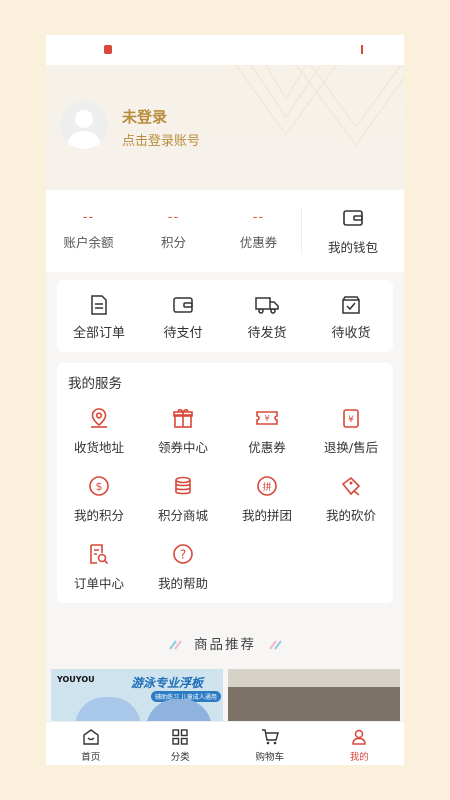 The width and height of the screenshot is (450, 800). What do you see at coordinates (99, 431) in the screenshot?
I see `service-address: 收货地址` at bounding box center [99, 431].